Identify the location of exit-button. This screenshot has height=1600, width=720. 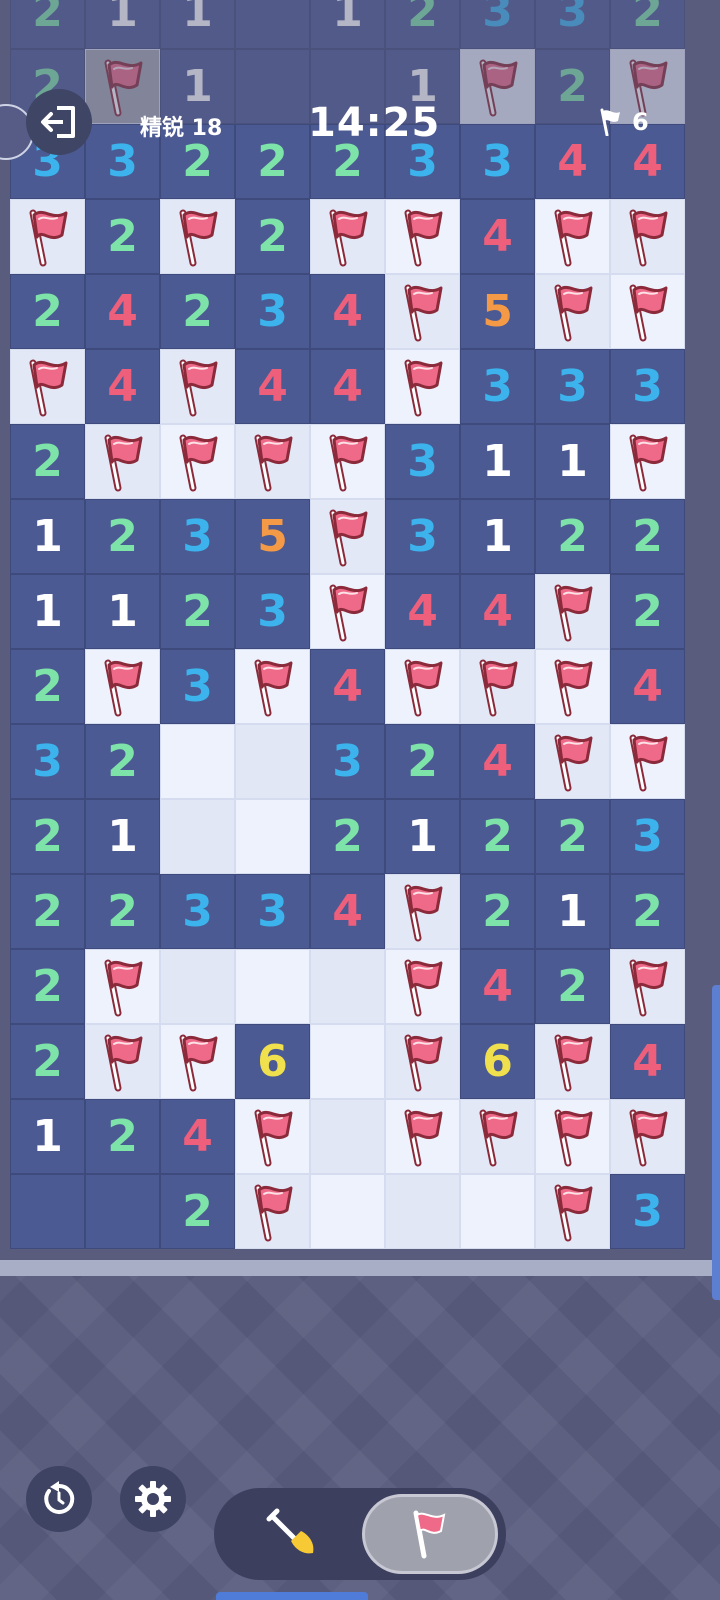
(59, 122).